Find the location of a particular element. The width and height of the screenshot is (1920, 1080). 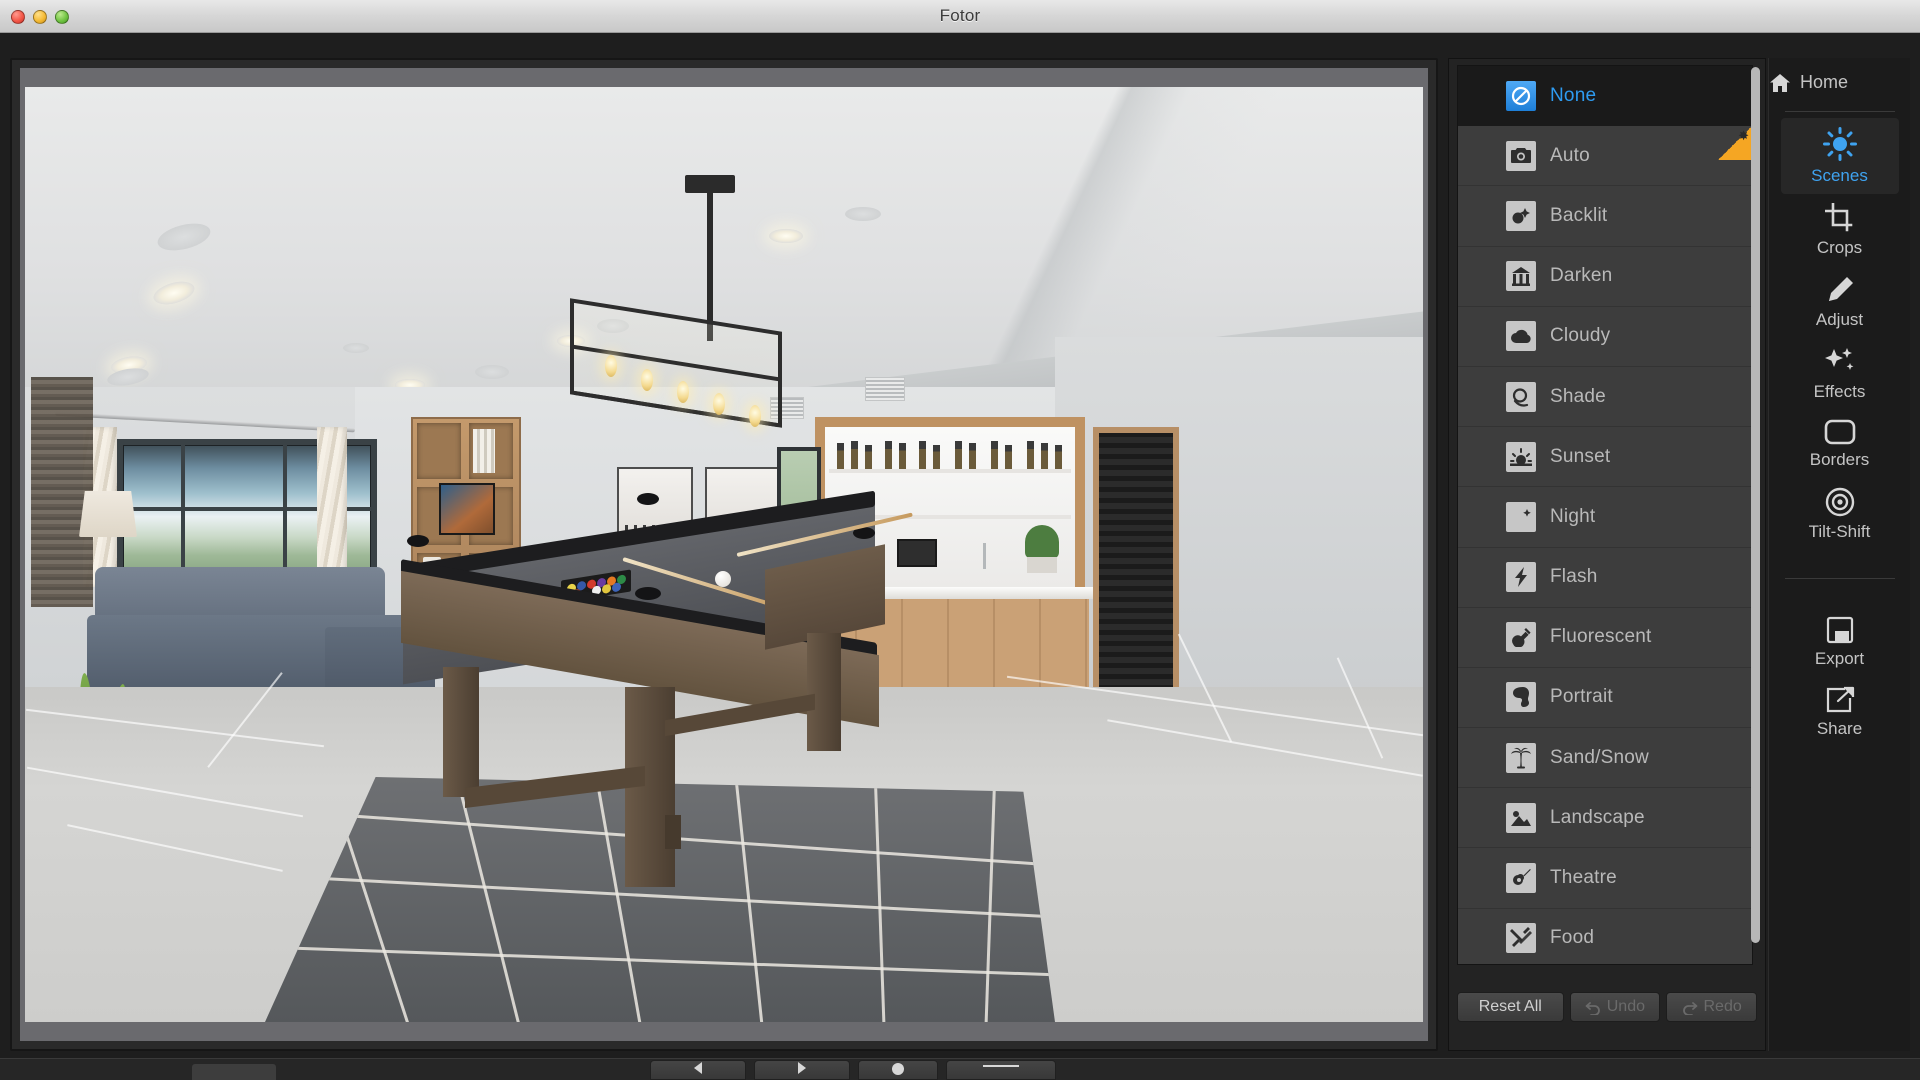

scene-item-sunset: Sunset is located at coordinates (1605, 457).